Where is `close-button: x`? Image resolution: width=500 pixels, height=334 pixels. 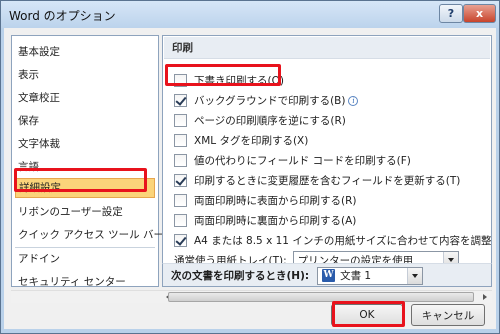 close-button: x is located at coordinates (479, 13).